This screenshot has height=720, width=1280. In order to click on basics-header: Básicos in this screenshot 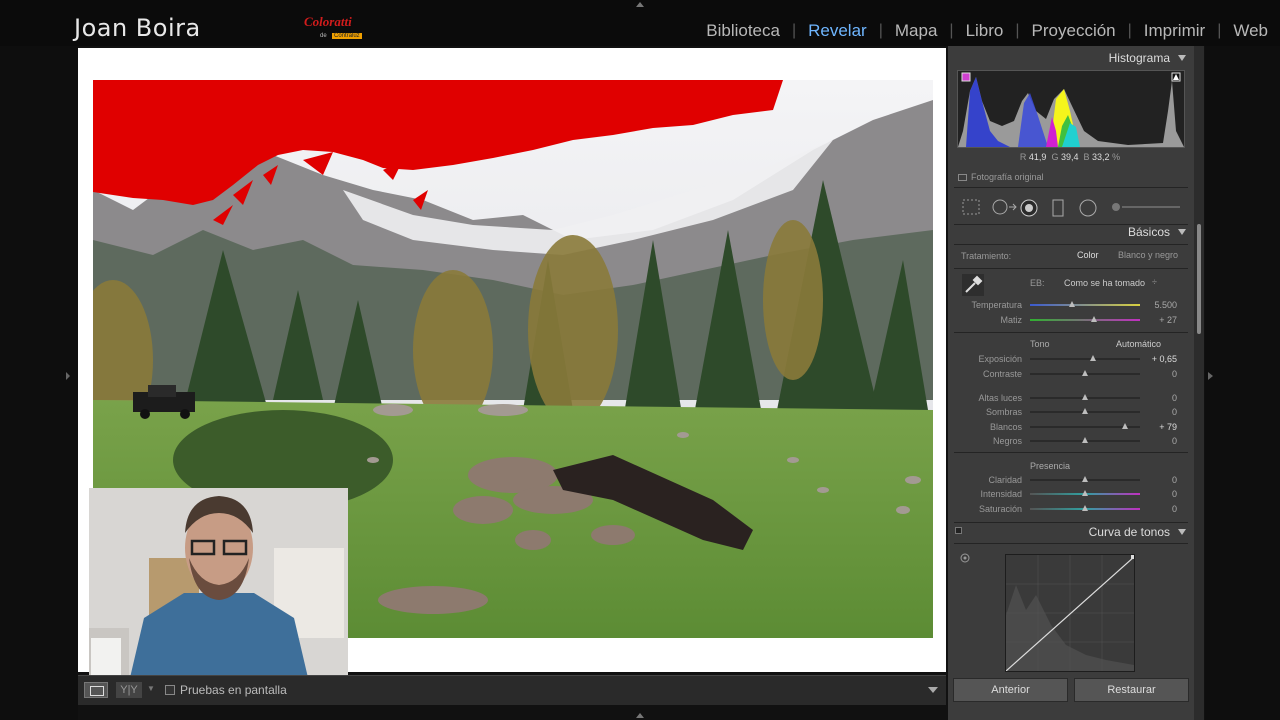, I will do `click(1070, 232)`.